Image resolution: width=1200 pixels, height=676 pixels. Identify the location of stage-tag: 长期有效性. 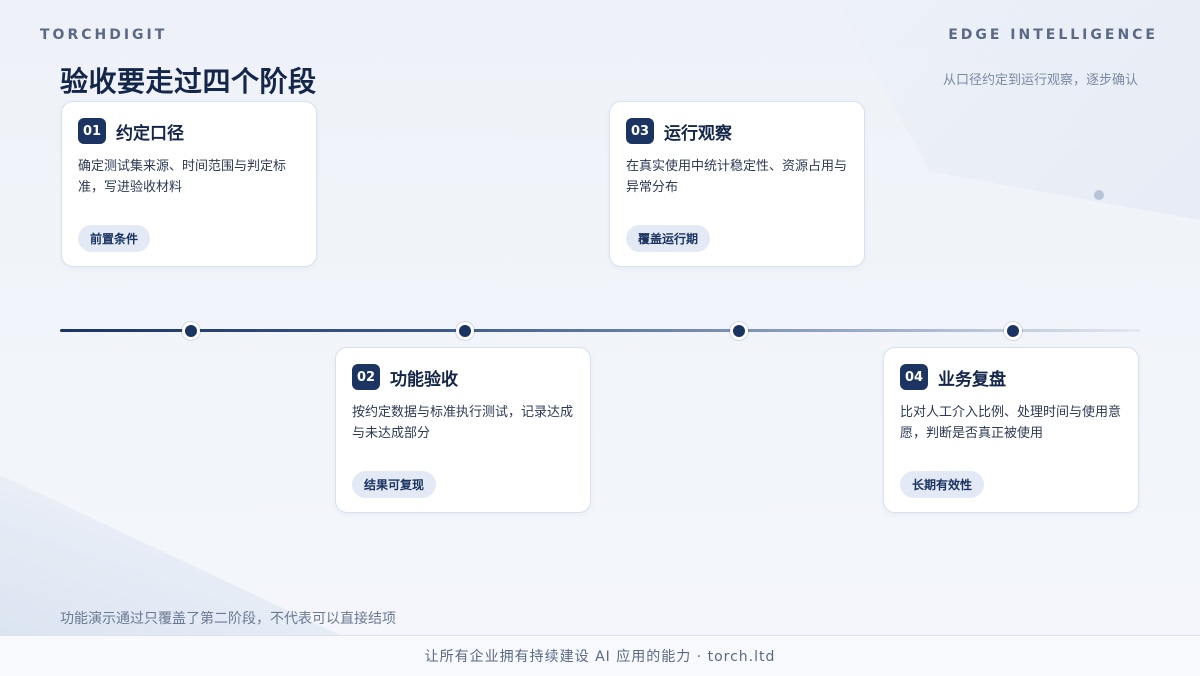
(942, 484).